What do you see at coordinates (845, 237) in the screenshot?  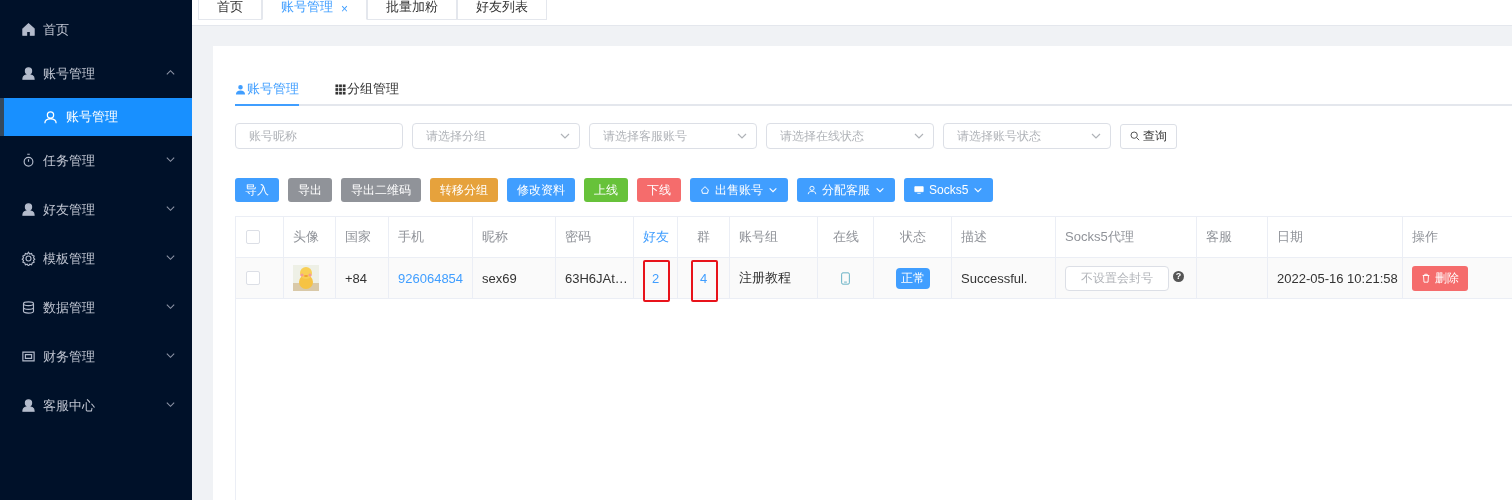 I see `column-header: 在线` at bounding box center [845, 237].